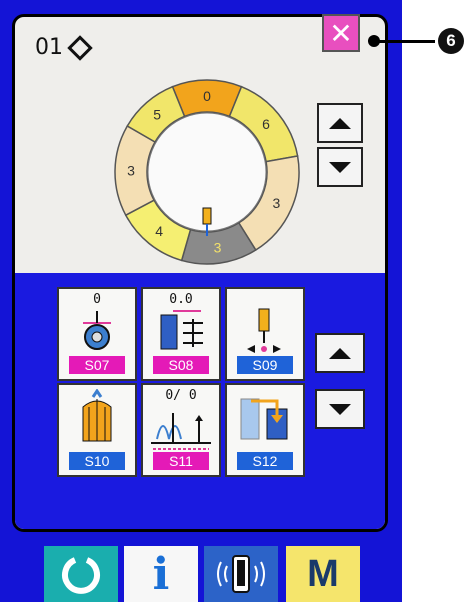  Describe the element at coordinates (265, 365) in the screenshot. I see `s09-label: S09` at that location.